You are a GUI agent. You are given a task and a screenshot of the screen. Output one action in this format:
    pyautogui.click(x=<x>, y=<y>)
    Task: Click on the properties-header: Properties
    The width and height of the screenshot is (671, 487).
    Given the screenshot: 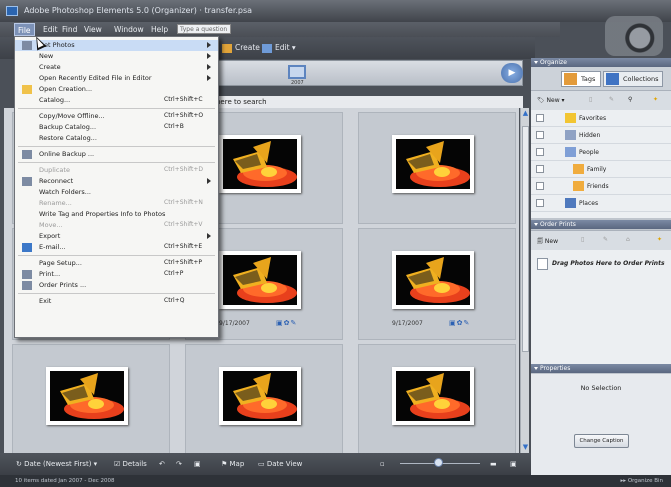 What is the action you would take?
    pyautogui.click(x=601, y=368)
    